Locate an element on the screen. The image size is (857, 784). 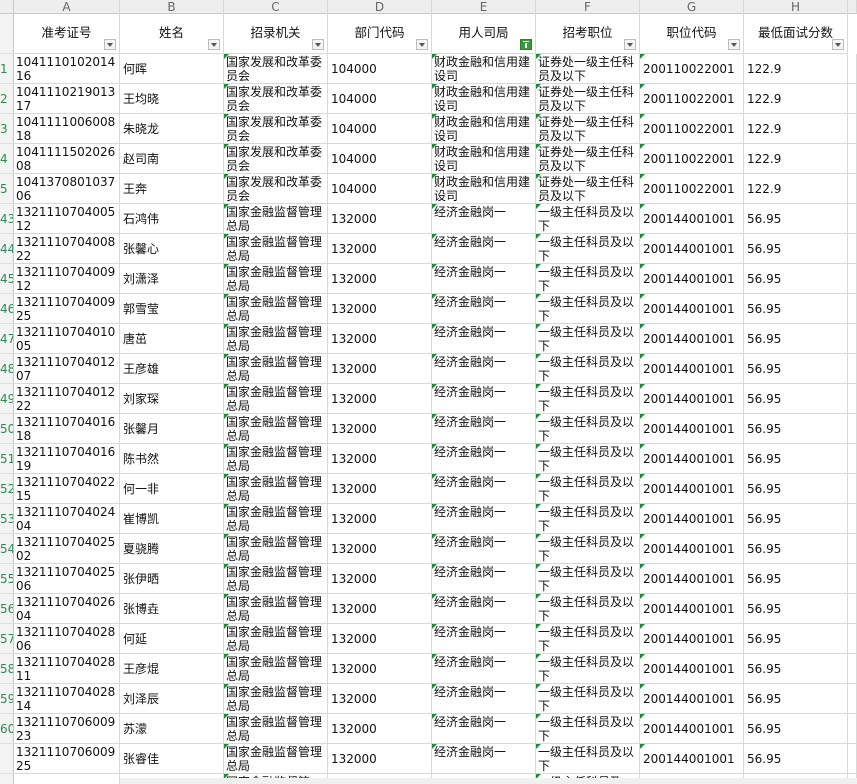
cell-exam-id: 132111070402506 is located at coordinates (67, 579).